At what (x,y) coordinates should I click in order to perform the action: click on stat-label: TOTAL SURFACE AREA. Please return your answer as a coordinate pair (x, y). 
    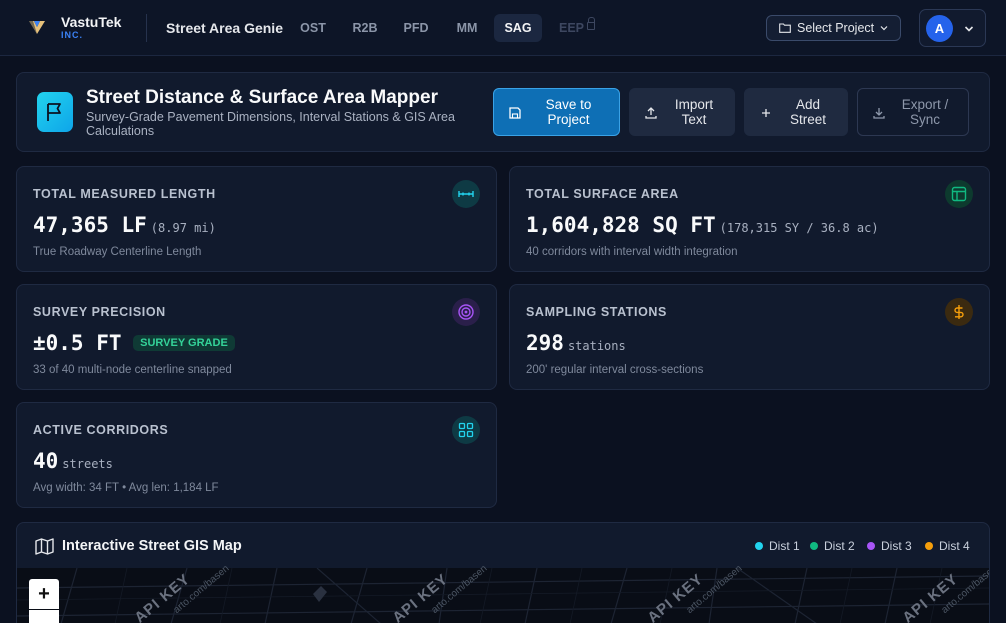
    Looking at the image, I should click on (602, 194).